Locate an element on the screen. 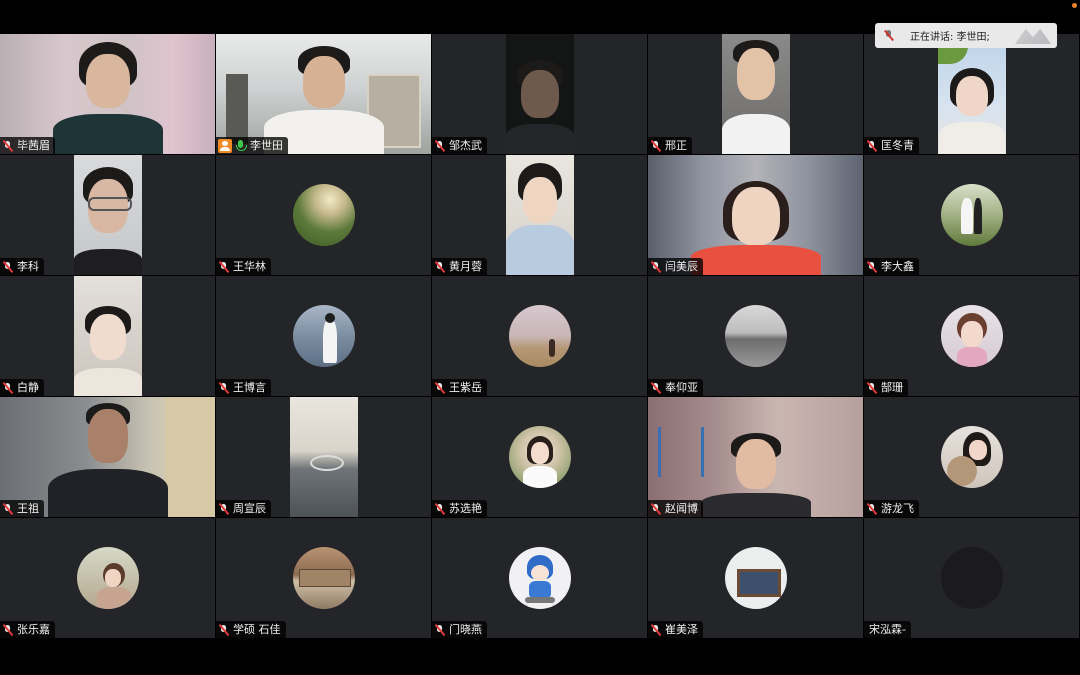 This screenshot has width=1080, height=675. participant-tile: 闫美辰 is located at coordinates (755, 215).